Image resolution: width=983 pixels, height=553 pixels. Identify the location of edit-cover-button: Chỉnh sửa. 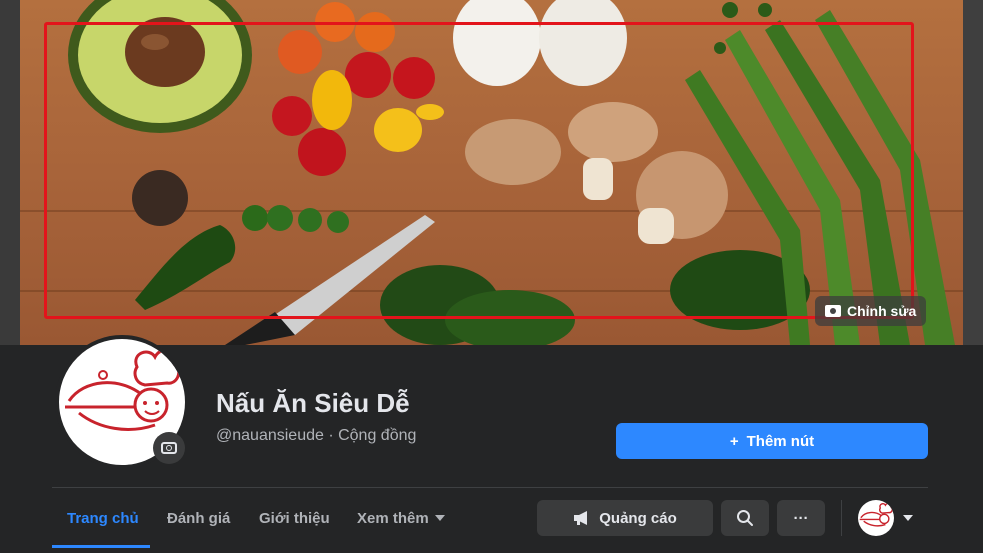
(871, 311).